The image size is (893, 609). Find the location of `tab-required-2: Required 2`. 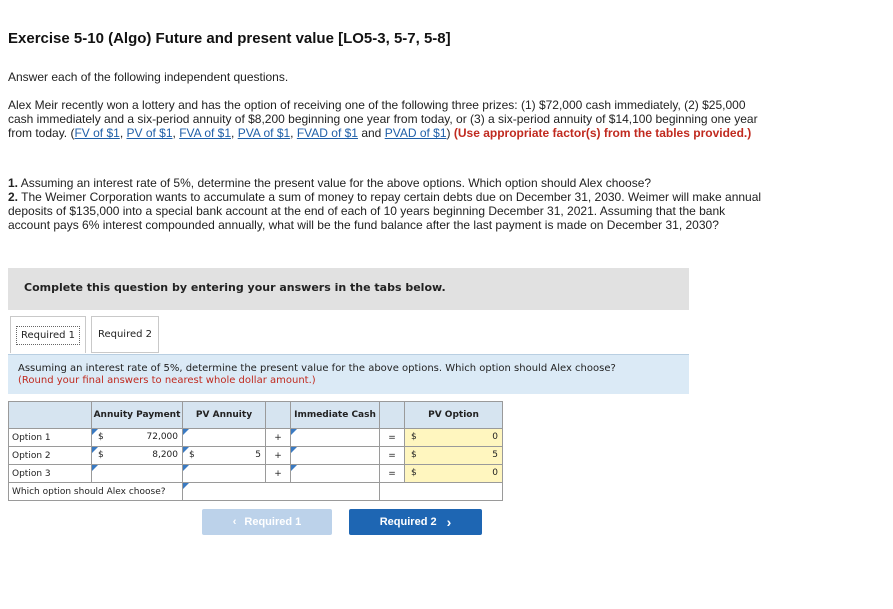

tab-required-2: Required 2 is located at coordinates (125, 334).